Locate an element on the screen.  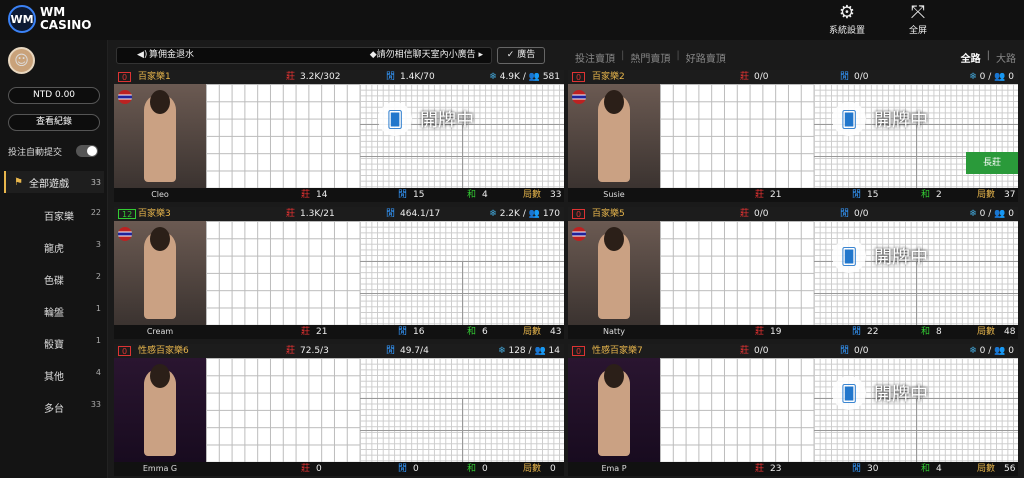
sidebar-item-count: 4 is located at coordinates (98, 372).